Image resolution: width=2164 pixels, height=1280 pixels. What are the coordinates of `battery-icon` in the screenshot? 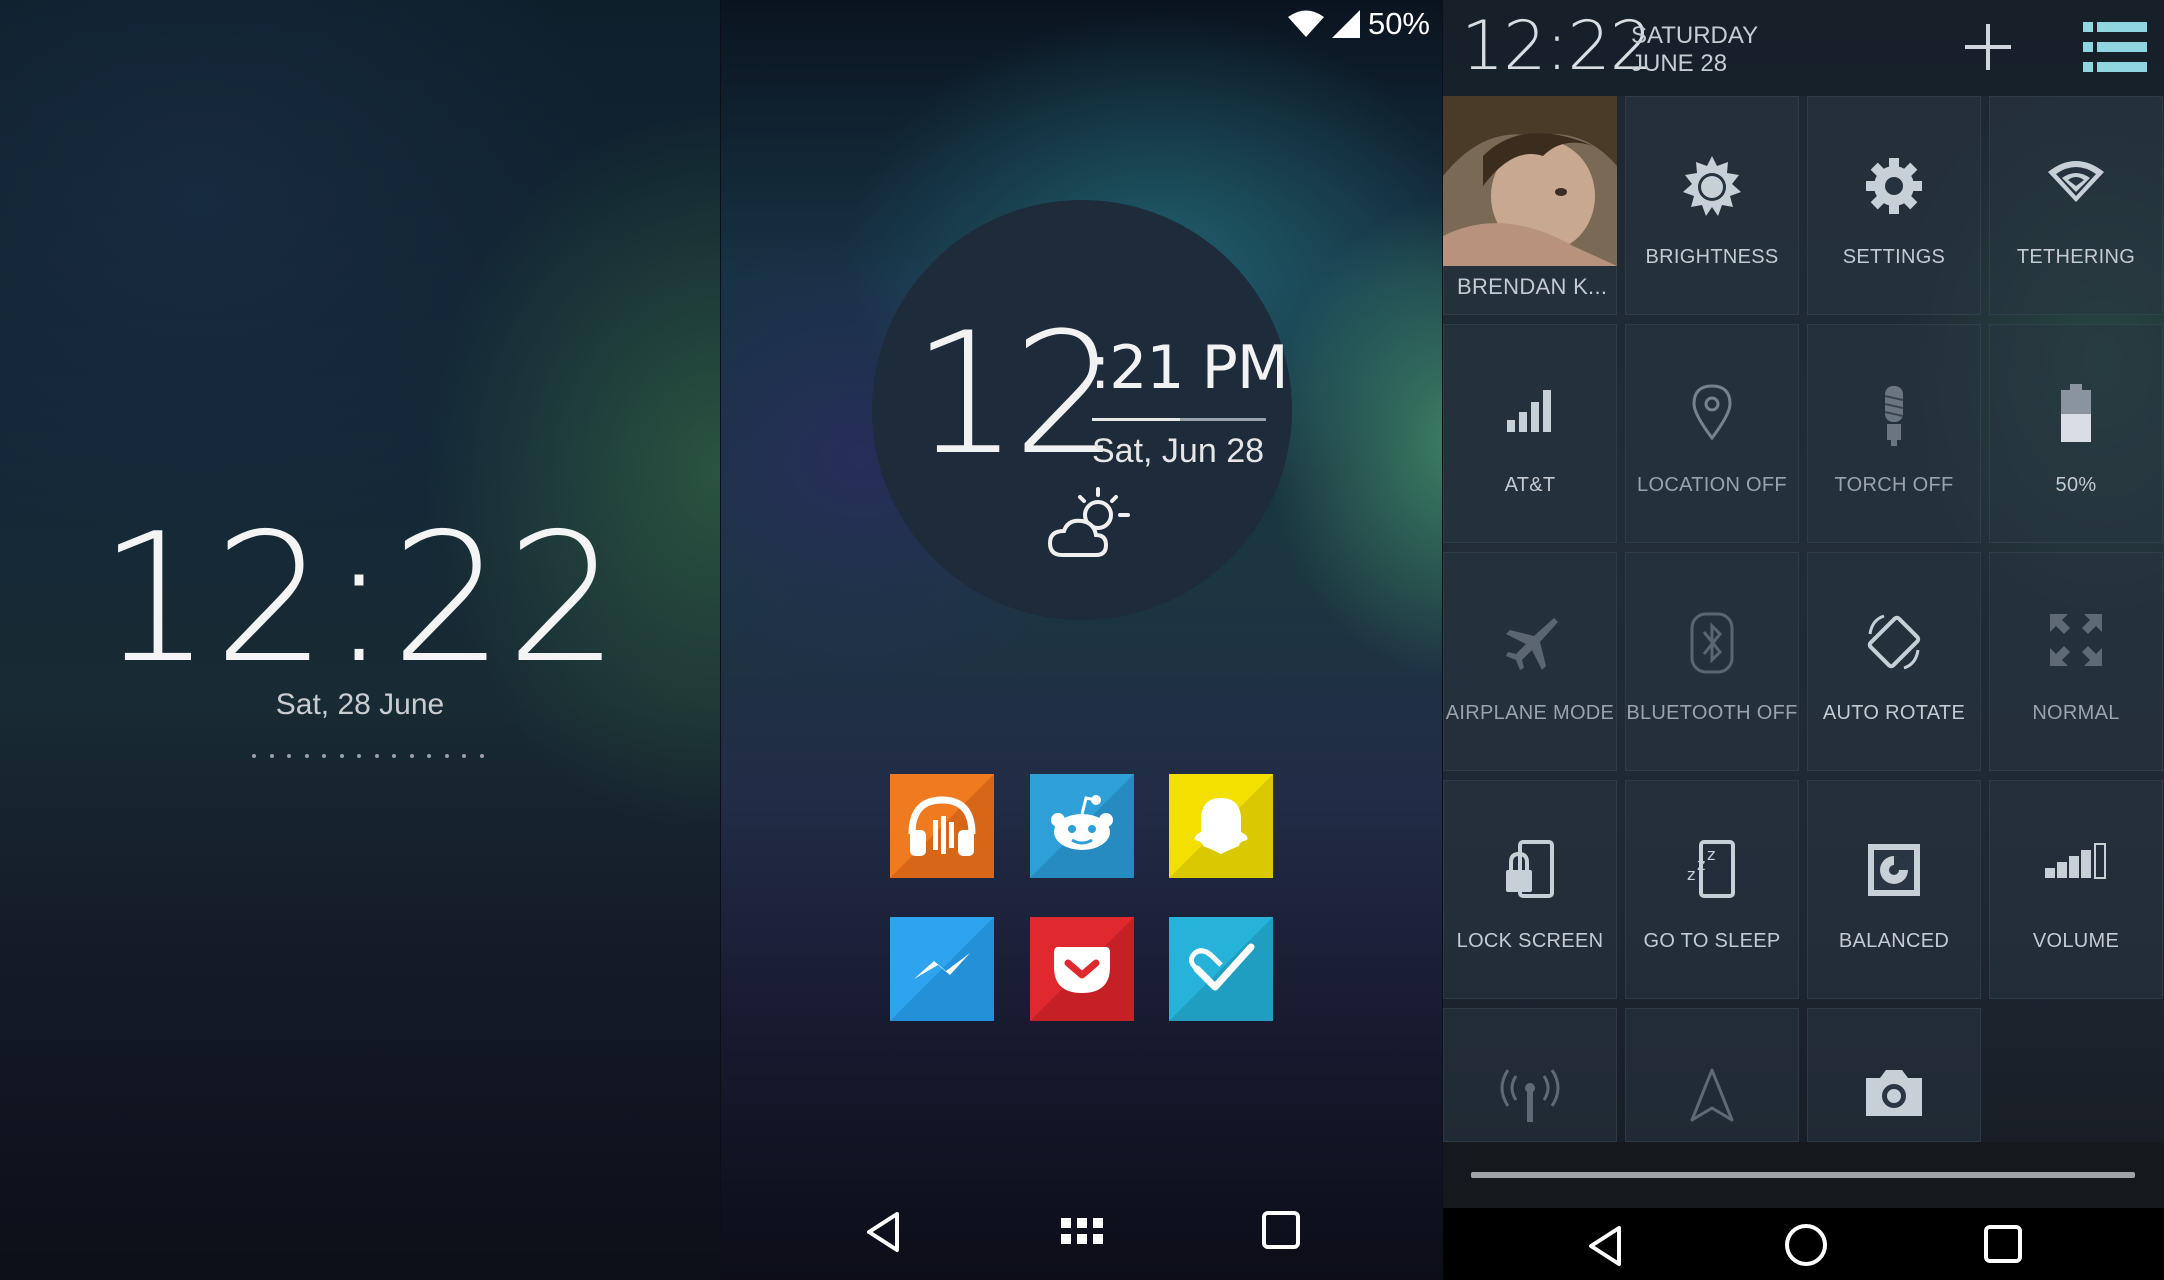 It's located at (2076, 413).